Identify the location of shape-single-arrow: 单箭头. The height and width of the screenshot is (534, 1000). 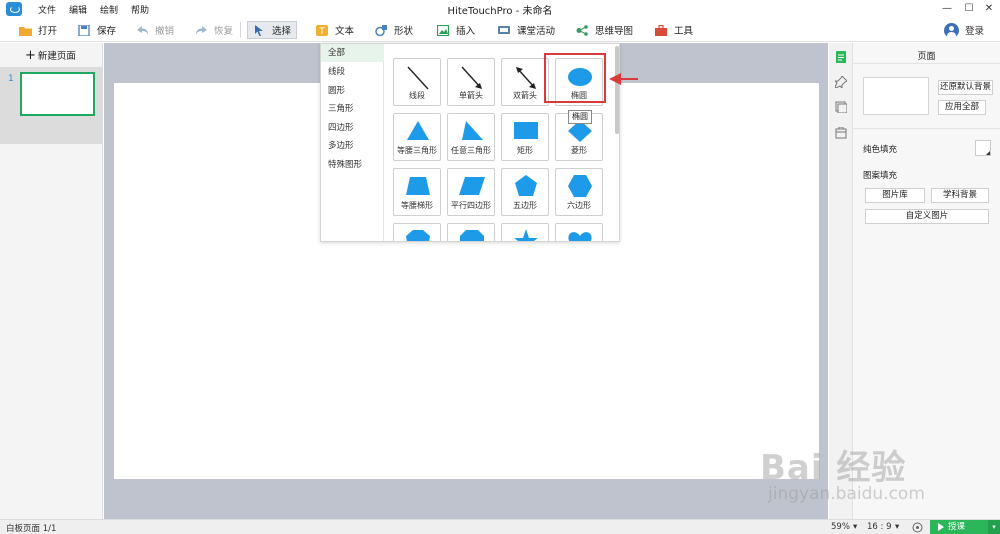
(471, 82).